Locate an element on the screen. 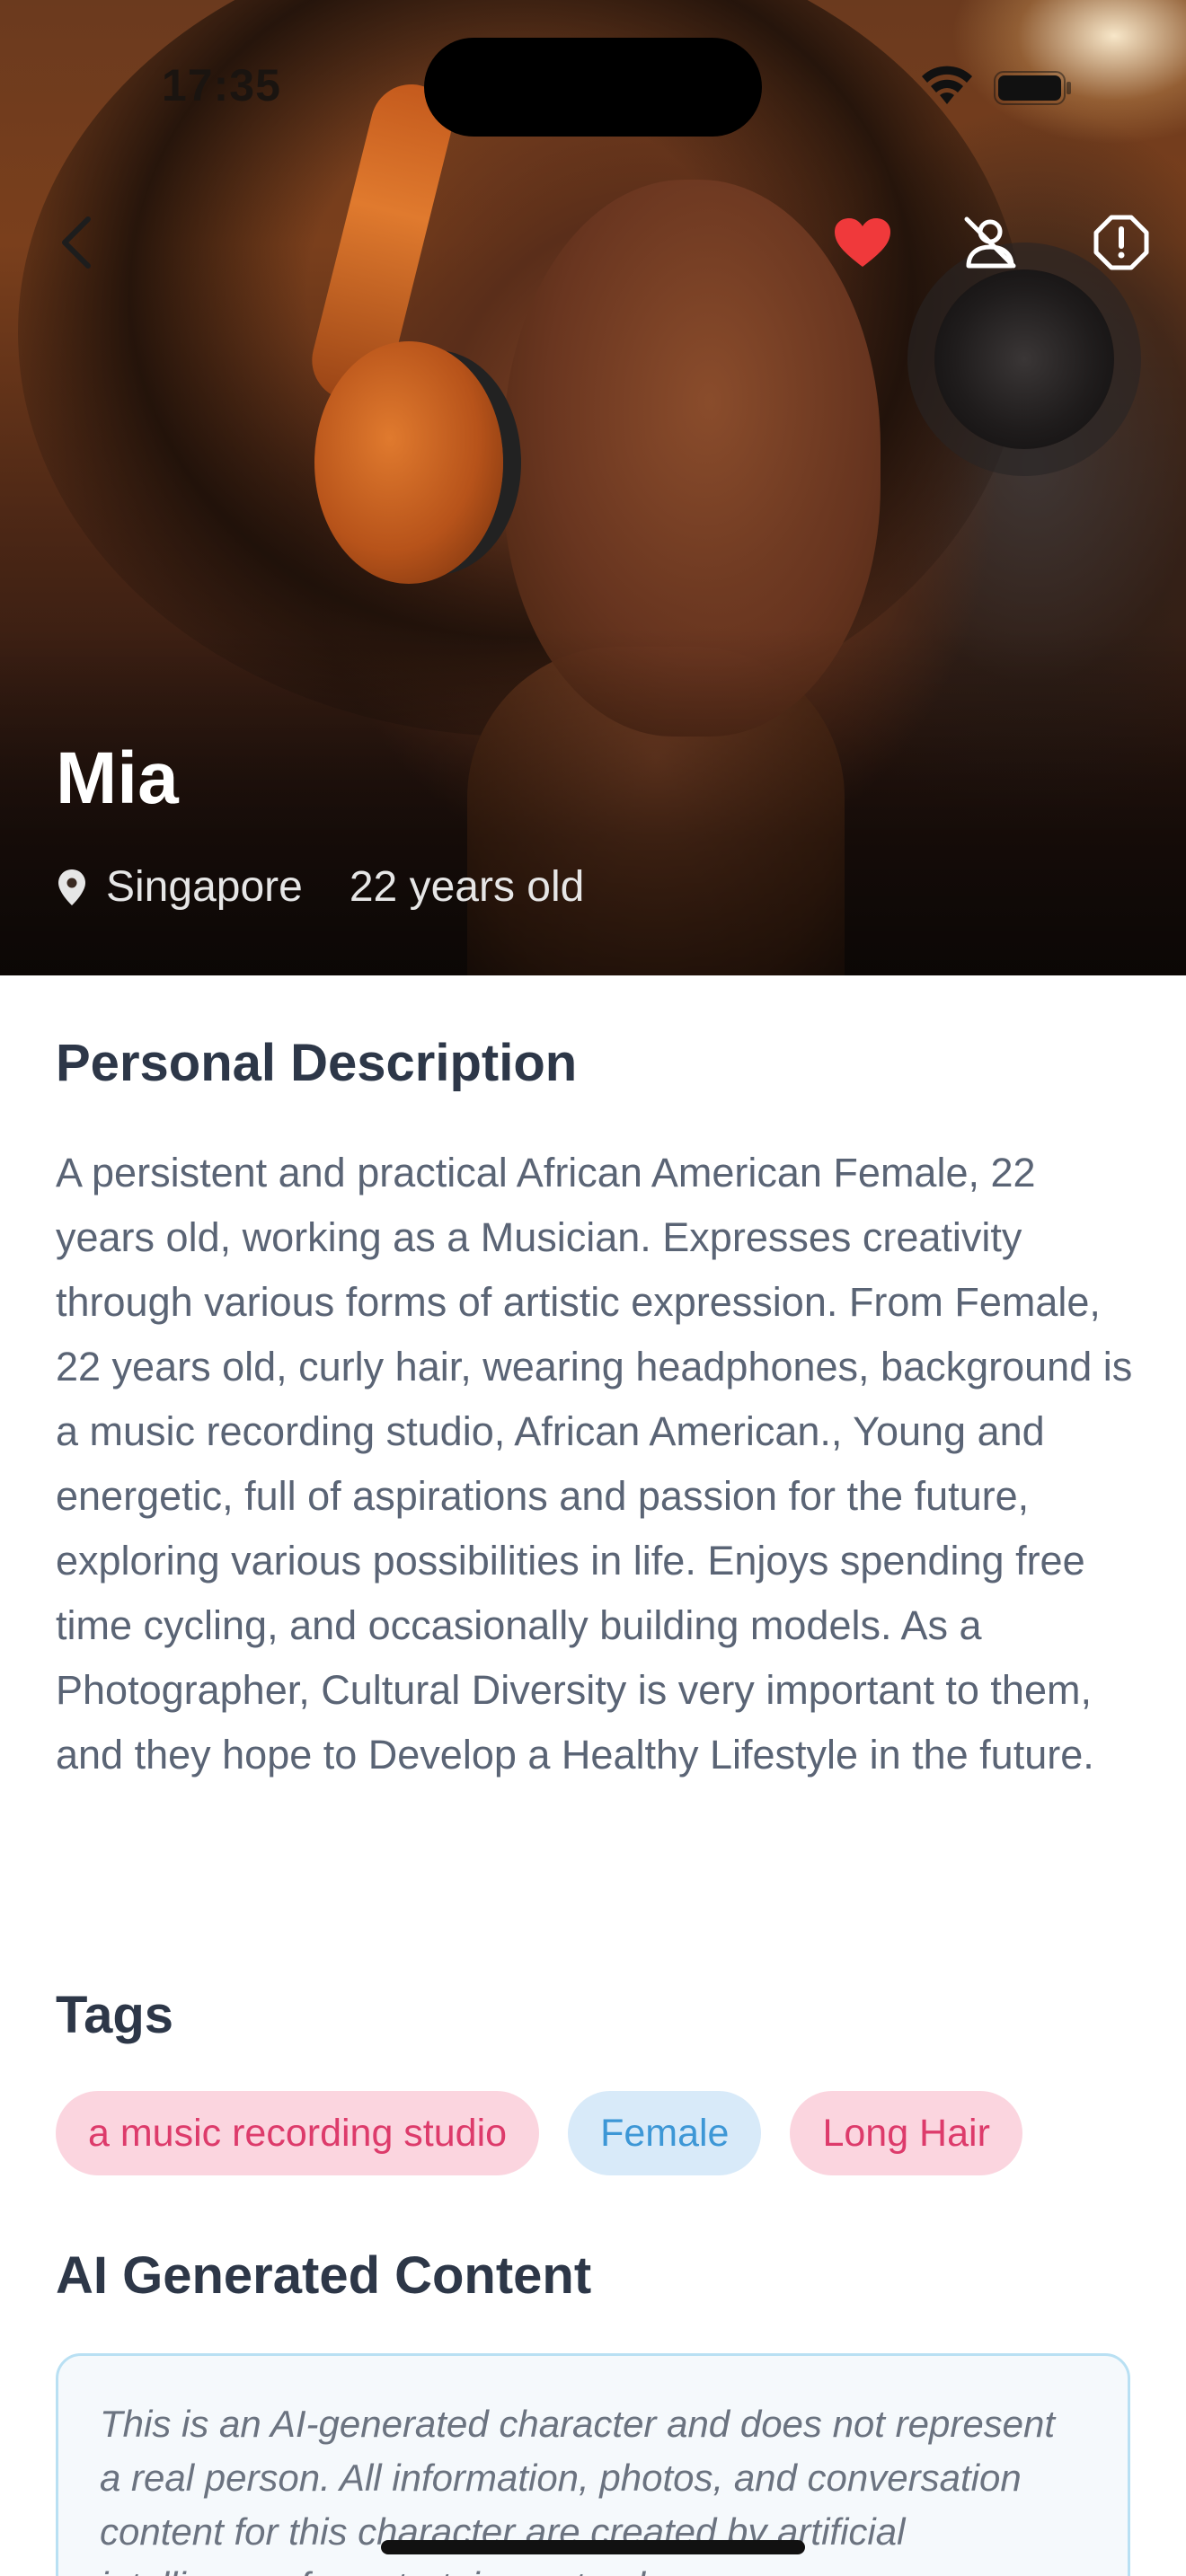  status-time: 17:35 is located at coordinates (221, 85).